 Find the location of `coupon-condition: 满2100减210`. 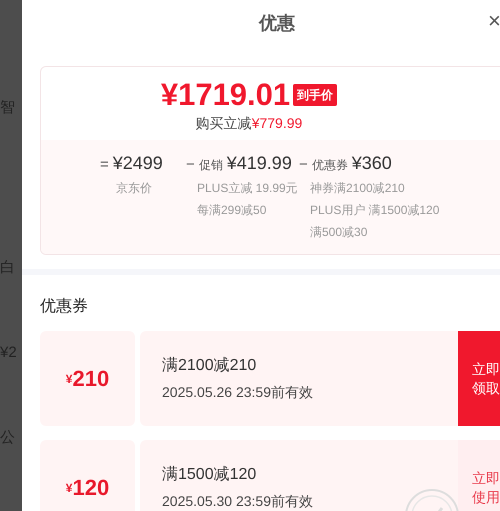

coupon-condition: 满2100减210 is located at coordinates (209, 366).